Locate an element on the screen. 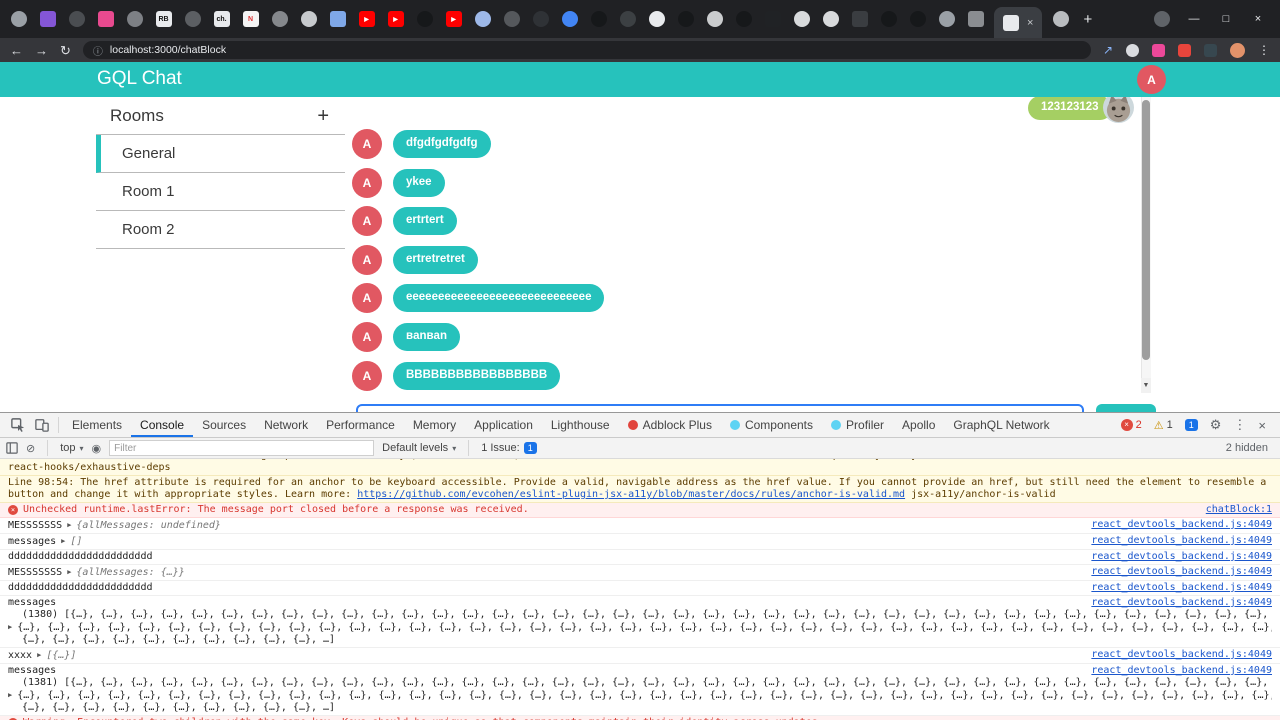 The image size is (1280, 720). user-avatar: A is located at coordinates (1151, 79).